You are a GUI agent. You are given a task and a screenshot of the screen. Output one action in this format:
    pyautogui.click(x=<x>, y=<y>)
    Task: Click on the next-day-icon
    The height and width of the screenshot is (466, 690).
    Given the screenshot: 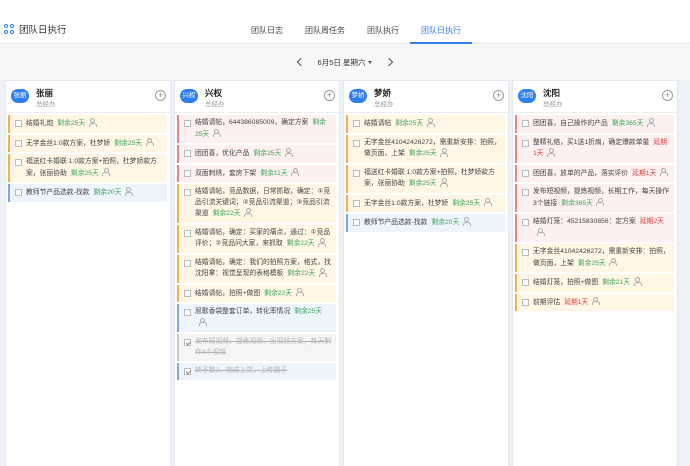 What is the action you would take?
    pyautogui.click(x=389, y=62)
    